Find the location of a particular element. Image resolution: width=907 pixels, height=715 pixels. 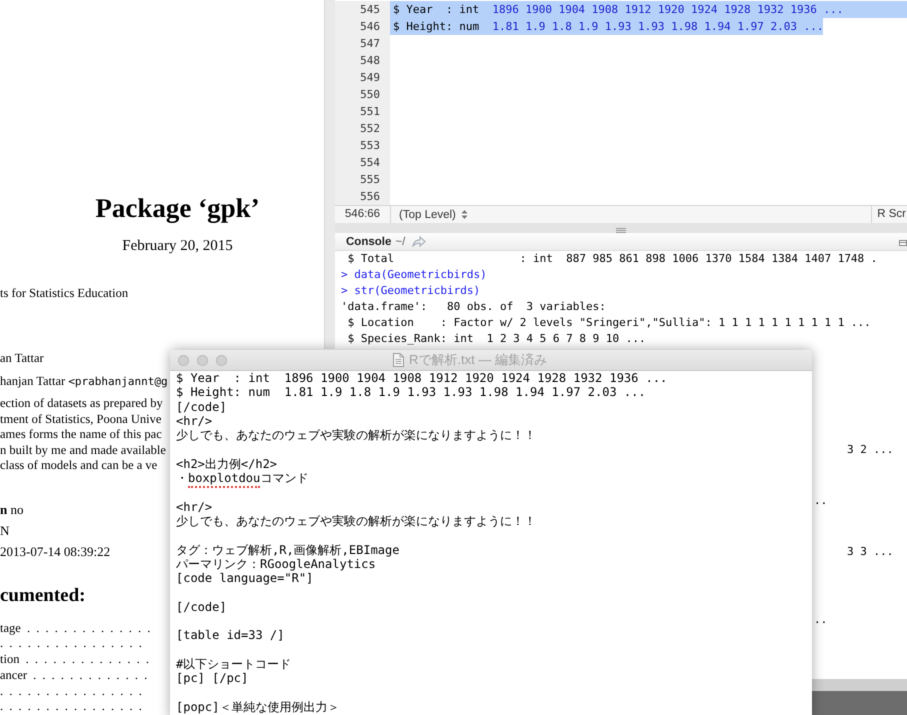

scrollbar is located at coordinates (329, 174).